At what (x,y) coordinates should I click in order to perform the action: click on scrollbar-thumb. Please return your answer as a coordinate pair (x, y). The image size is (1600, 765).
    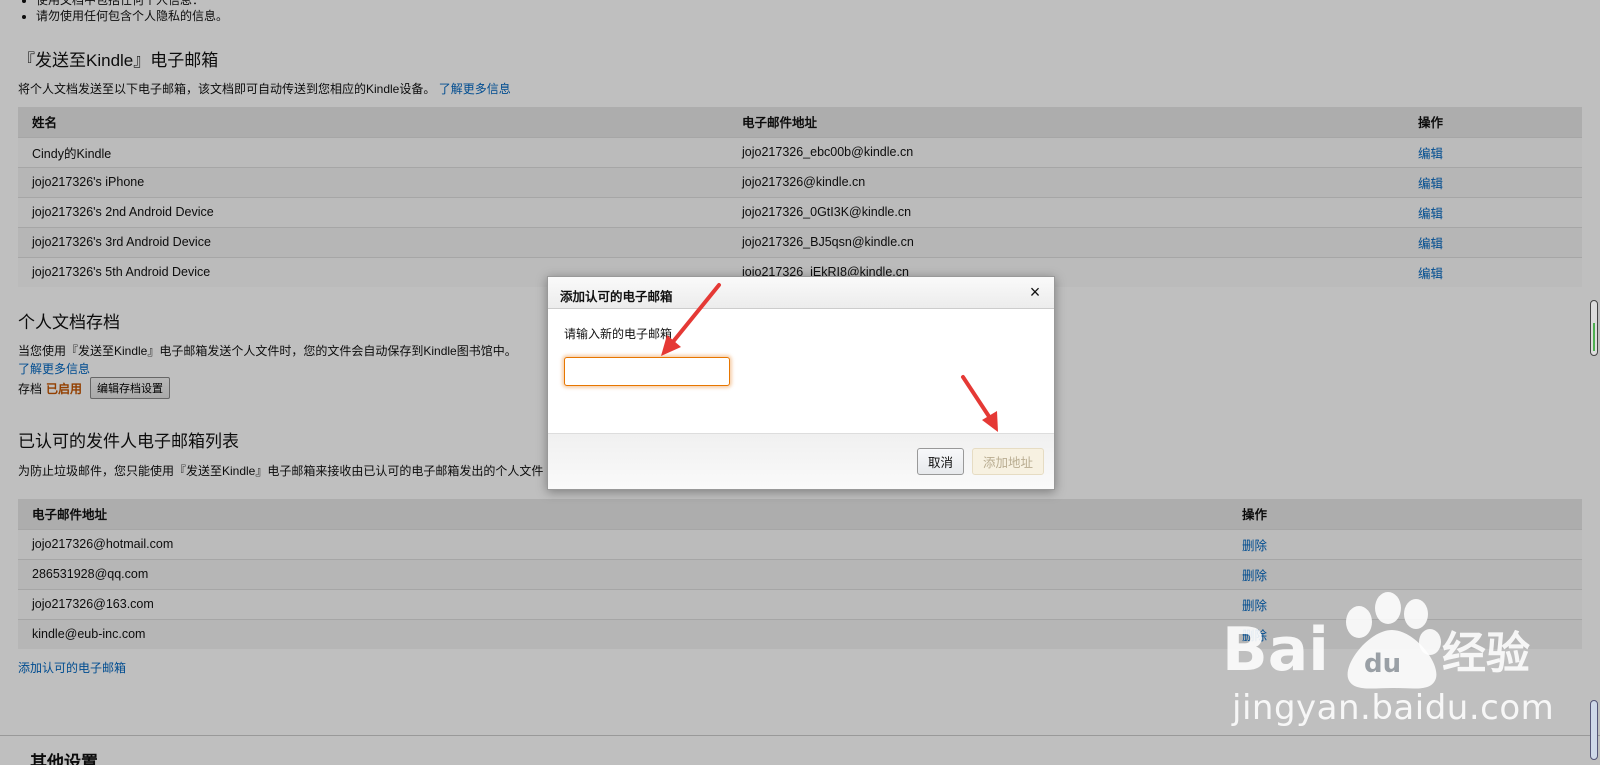
    Looking at the image, I should click on (1594, 328).